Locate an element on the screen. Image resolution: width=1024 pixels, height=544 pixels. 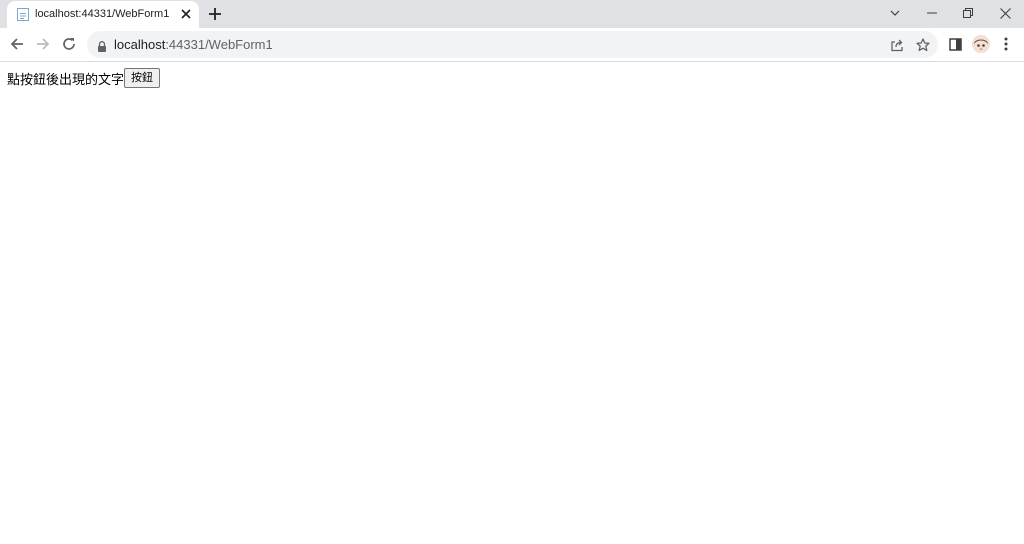
result-text: 點按鈕後出現的文字 is located at coordinates (66, 80).